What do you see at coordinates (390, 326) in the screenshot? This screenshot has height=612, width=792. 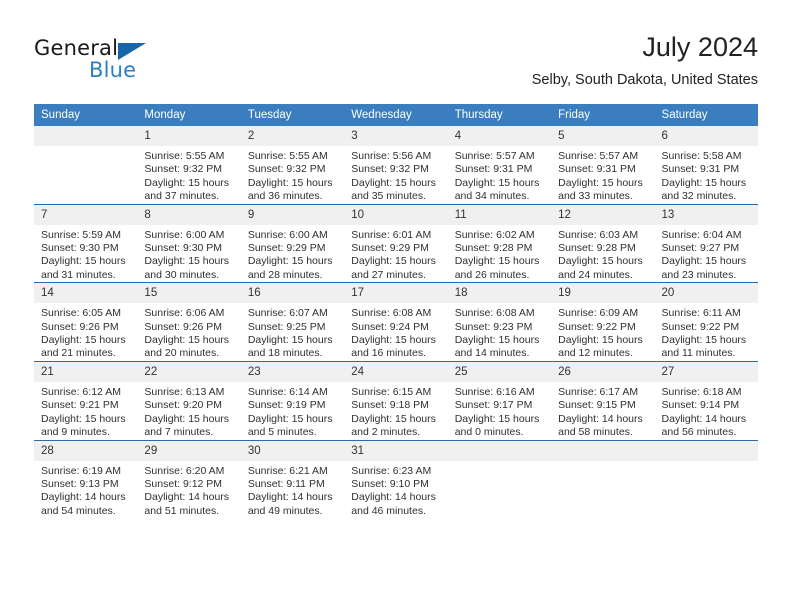 I see `sunset-text: Sunset: 9:24 PM` at bounding box center [390, 326].